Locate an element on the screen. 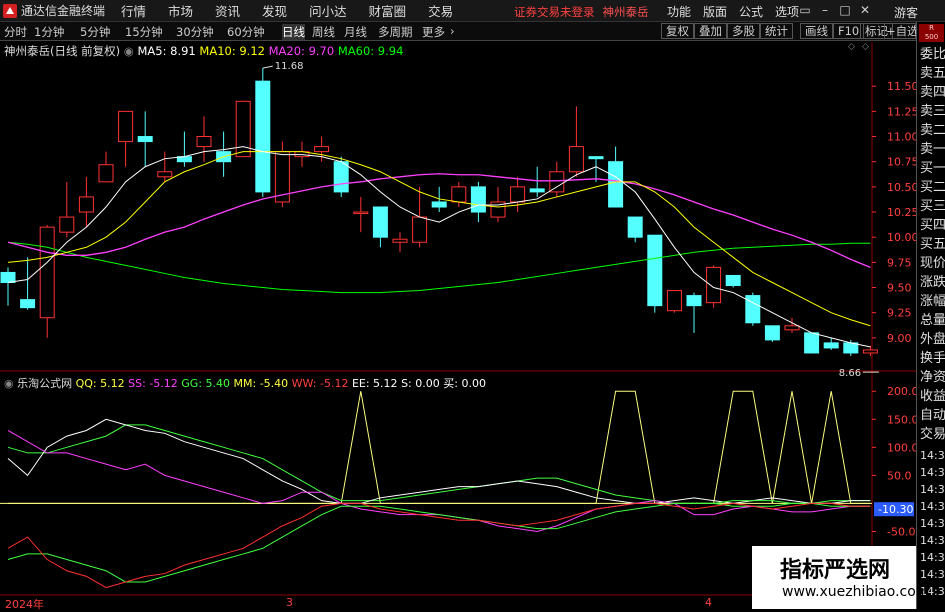  panel-badge: R 500 is located at coordinates (931, 33).